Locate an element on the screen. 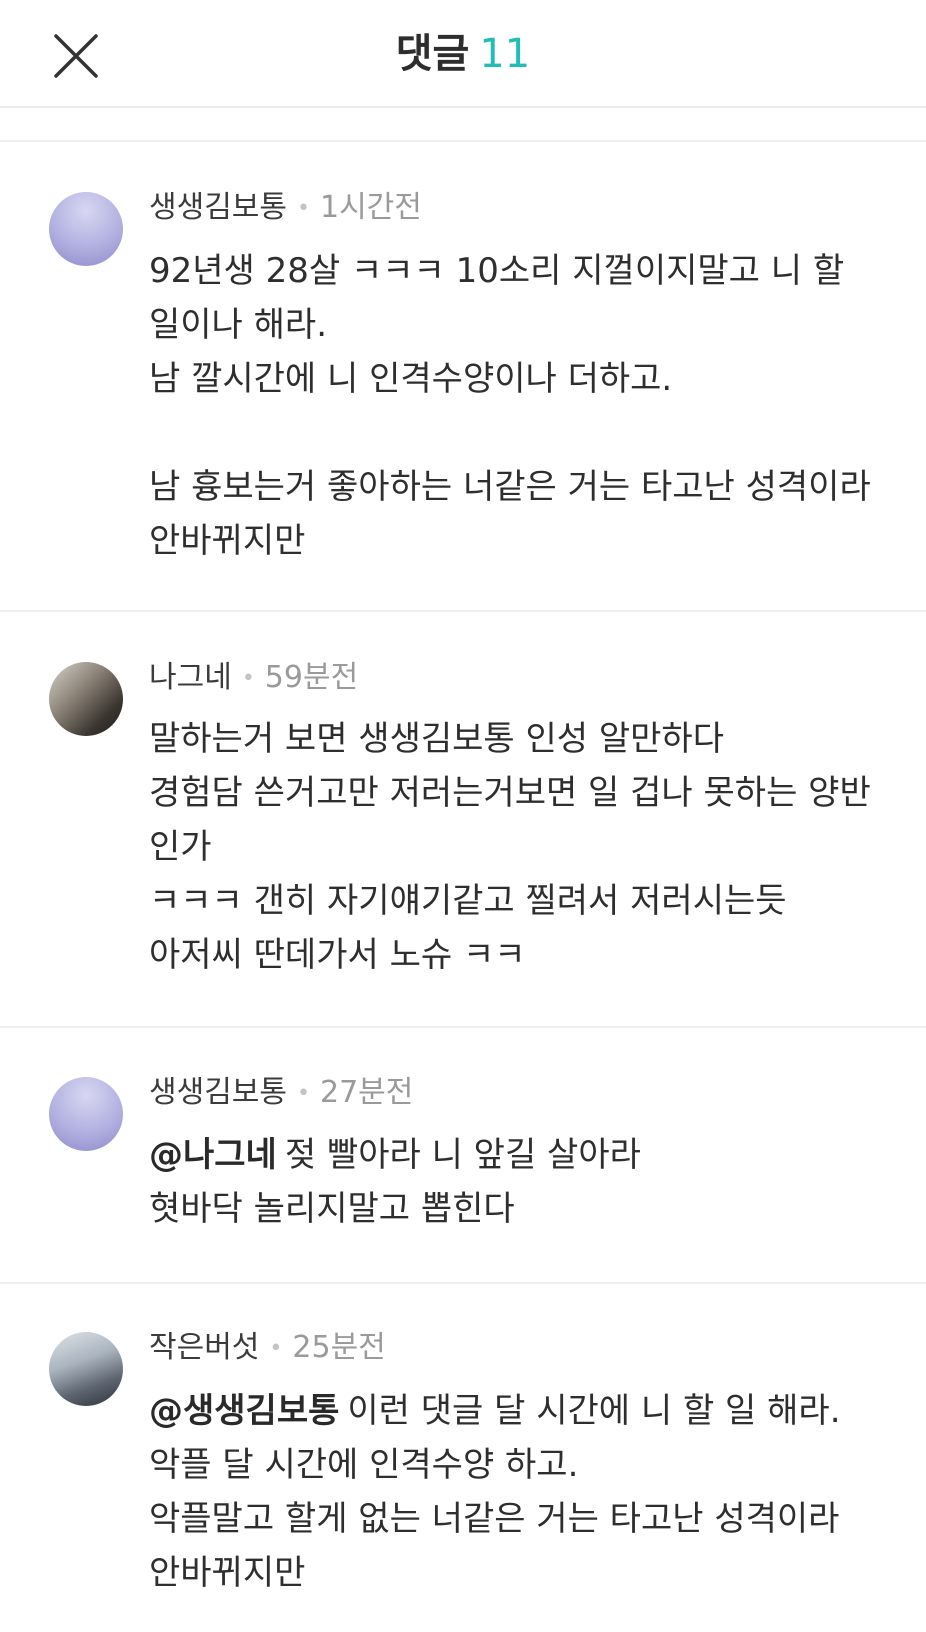 Image resolution: width=926 pixels, height=1632 pixels. comment-line: 경험담 쓴거고만 저러는거보면 일 겁나 못하는 양반 is located at coordinates (510, 793).